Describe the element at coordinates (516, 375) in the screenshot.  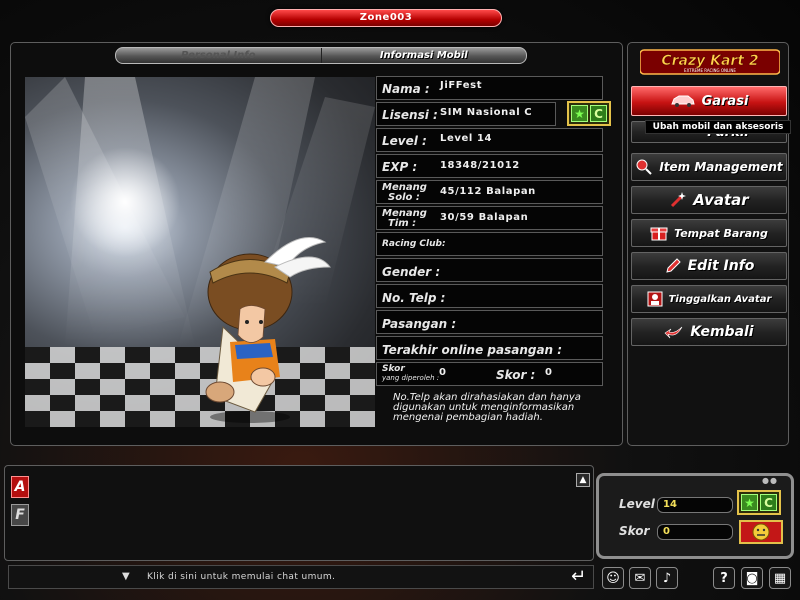
I see `skor-label: Skor :` at that location.